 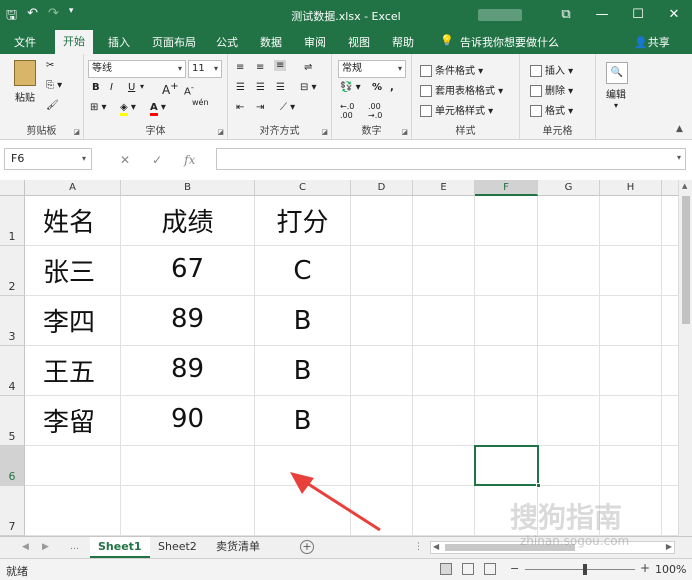 What do you see at coordinates (506, 371) in the screenshot?
I see `cell-f4` at bounding box center [506, 371].